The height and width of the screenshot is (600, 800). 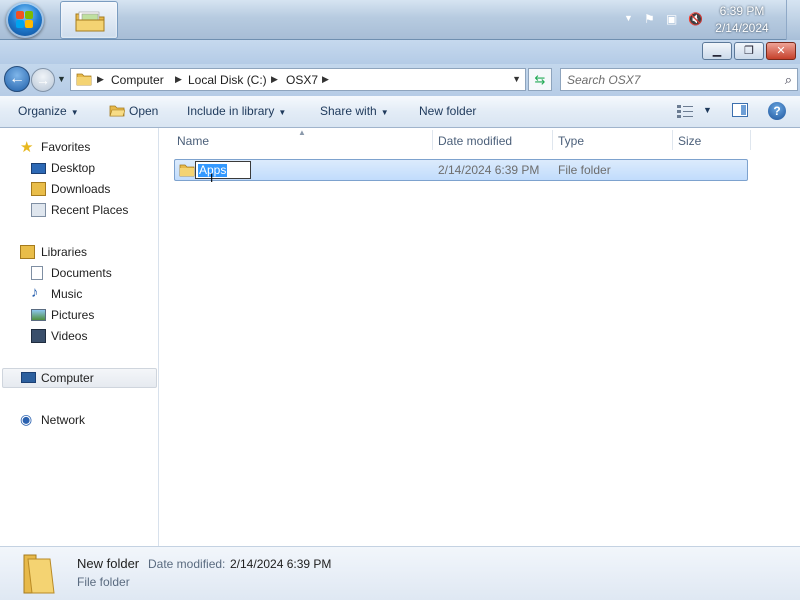 I want to click on nav-desktop: Desktop, so click(x=78, y=168).